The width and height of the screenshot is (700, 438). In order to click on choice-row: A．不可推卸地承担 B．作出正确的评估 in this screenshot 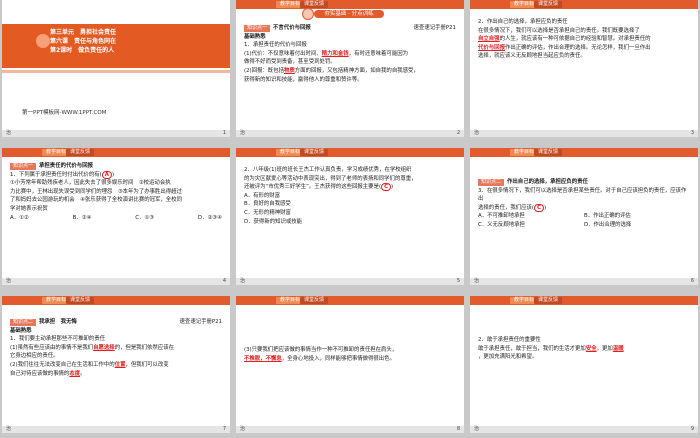, I will do `click(584, 216)`.